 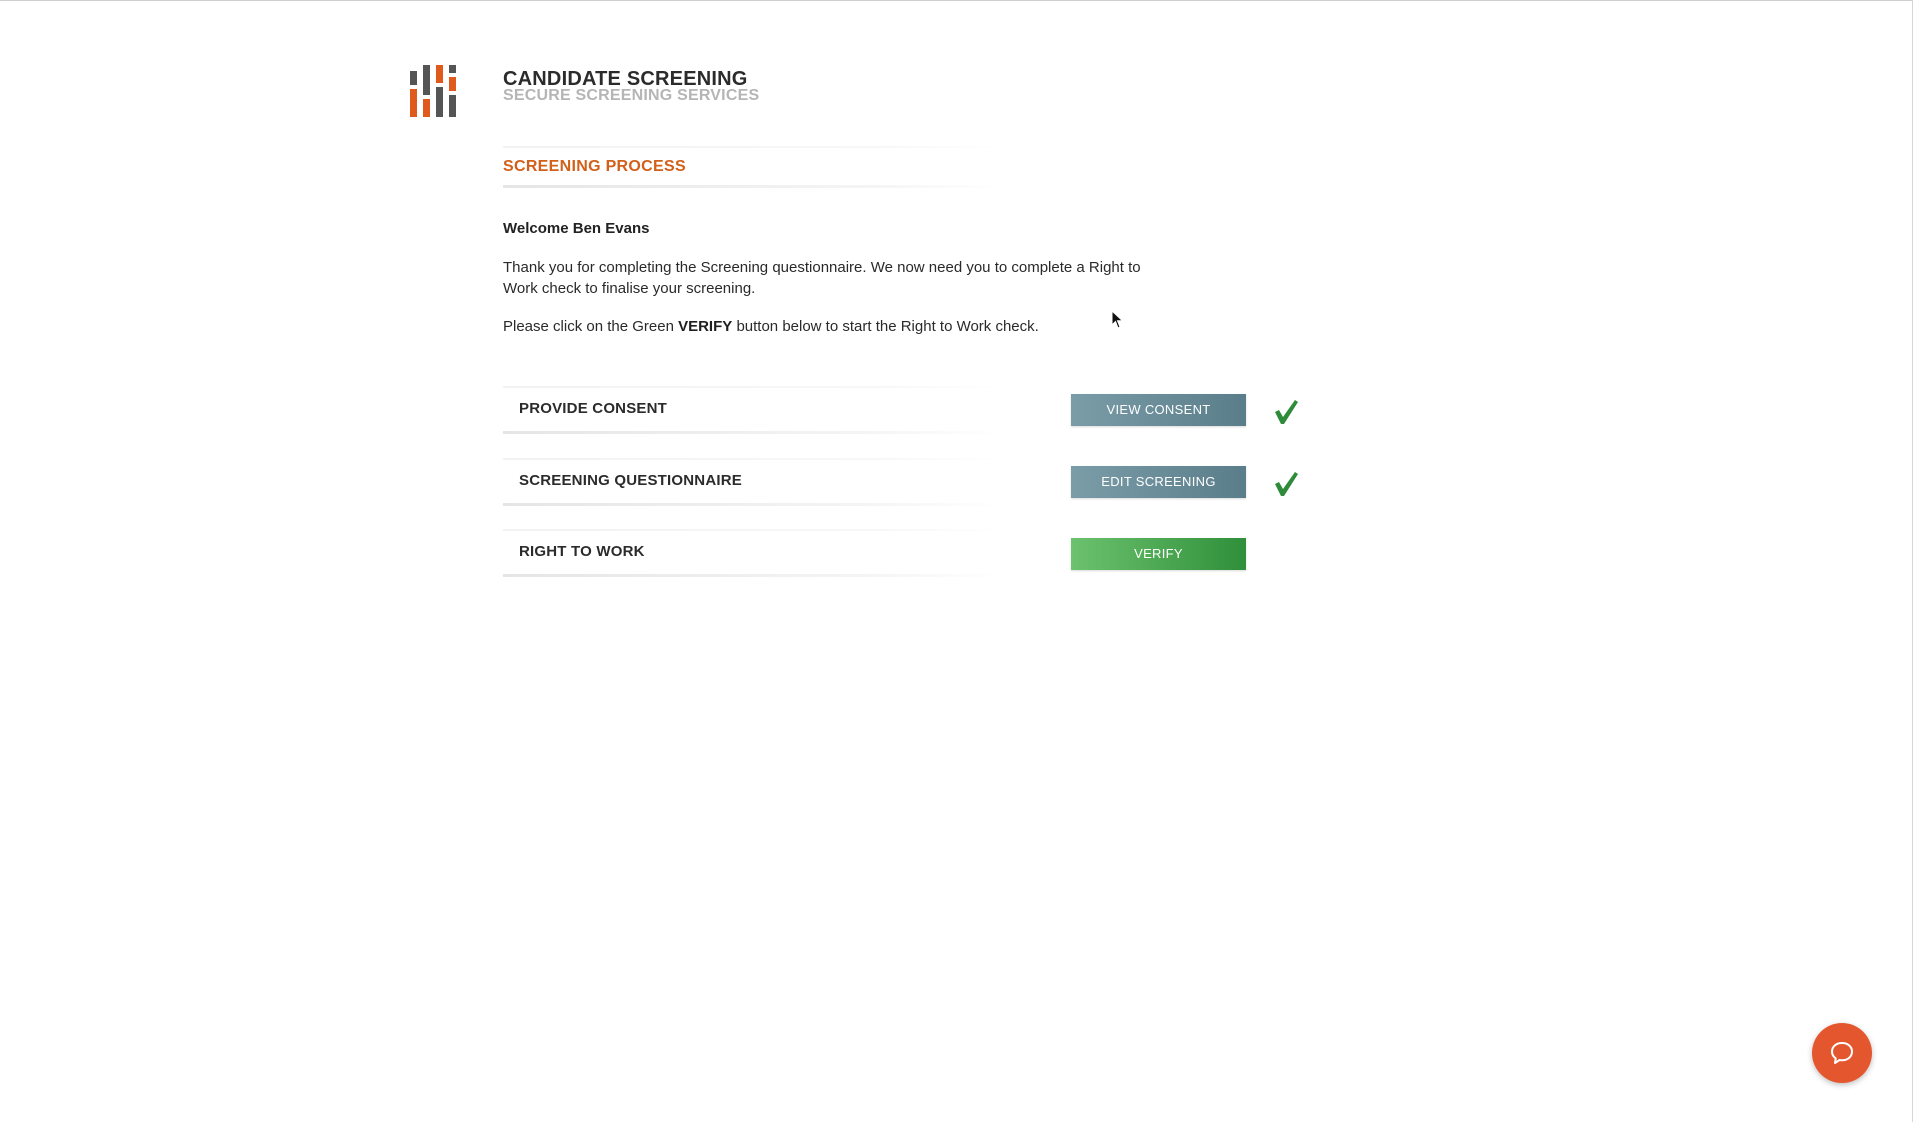 I want to click on instruction-text-before: Please click on the Green, so click(x=591, y=326).